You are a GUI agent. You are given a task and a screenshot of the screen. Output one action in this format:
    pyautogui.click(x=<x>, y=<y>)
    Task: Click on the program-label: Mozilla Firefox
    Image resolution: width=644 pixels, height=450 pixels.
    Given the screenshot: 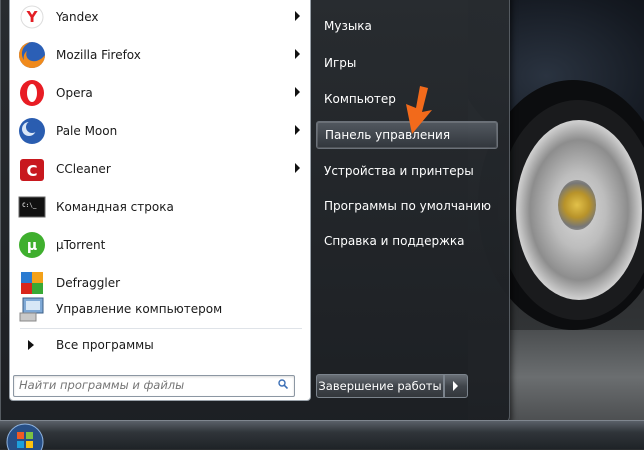 What is the action you would take?
    pyautogui.click(x=98, y=55)
    